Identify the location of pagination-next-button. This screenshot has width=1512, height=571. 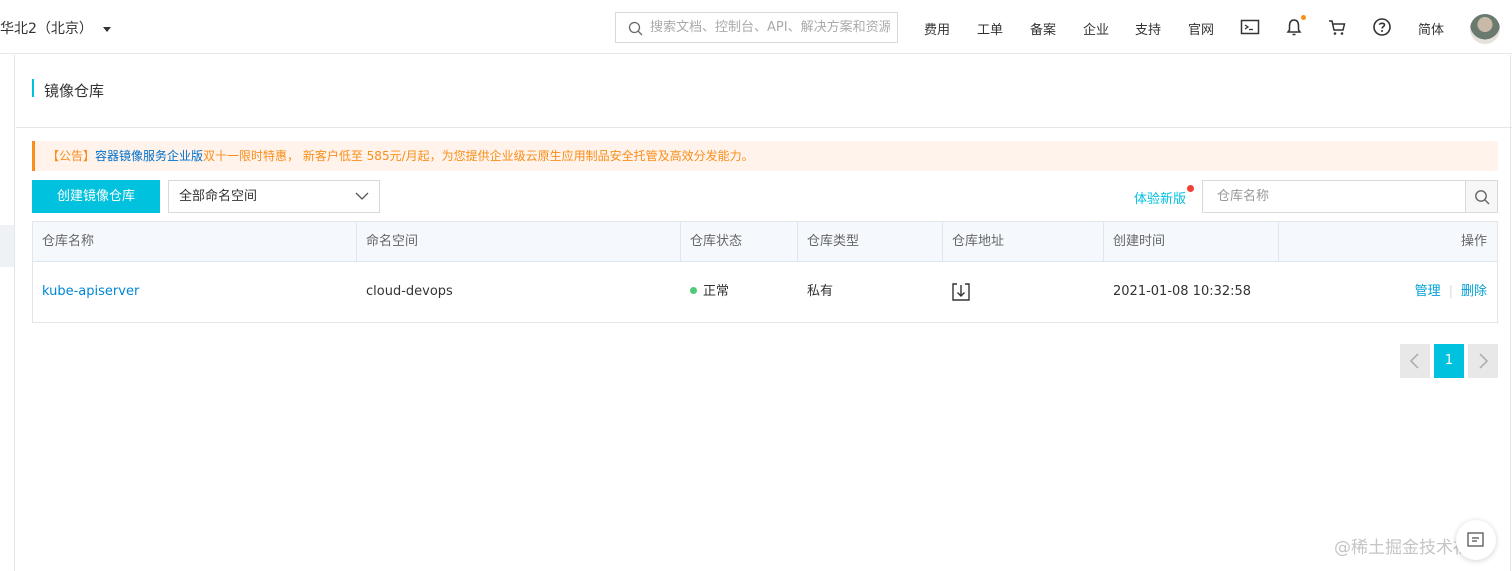
(1483, 361).